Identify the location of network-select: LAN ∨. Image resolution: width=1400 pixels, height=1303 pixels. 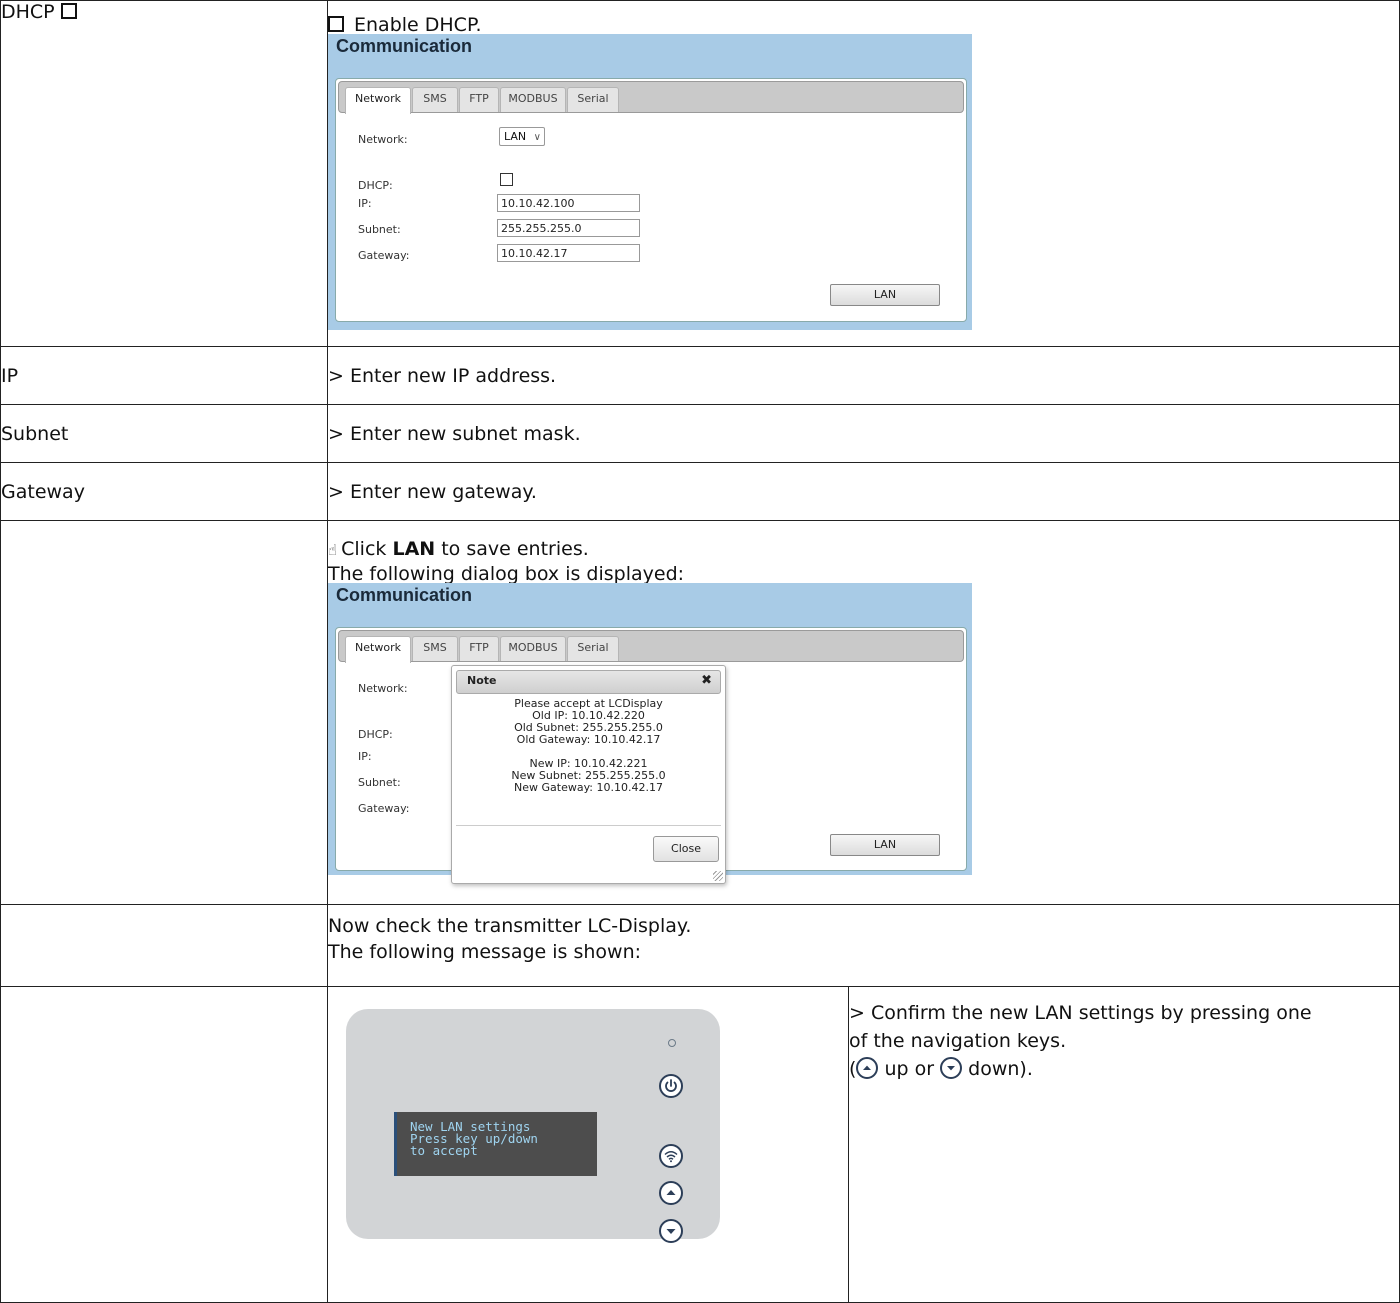
(522, 136).